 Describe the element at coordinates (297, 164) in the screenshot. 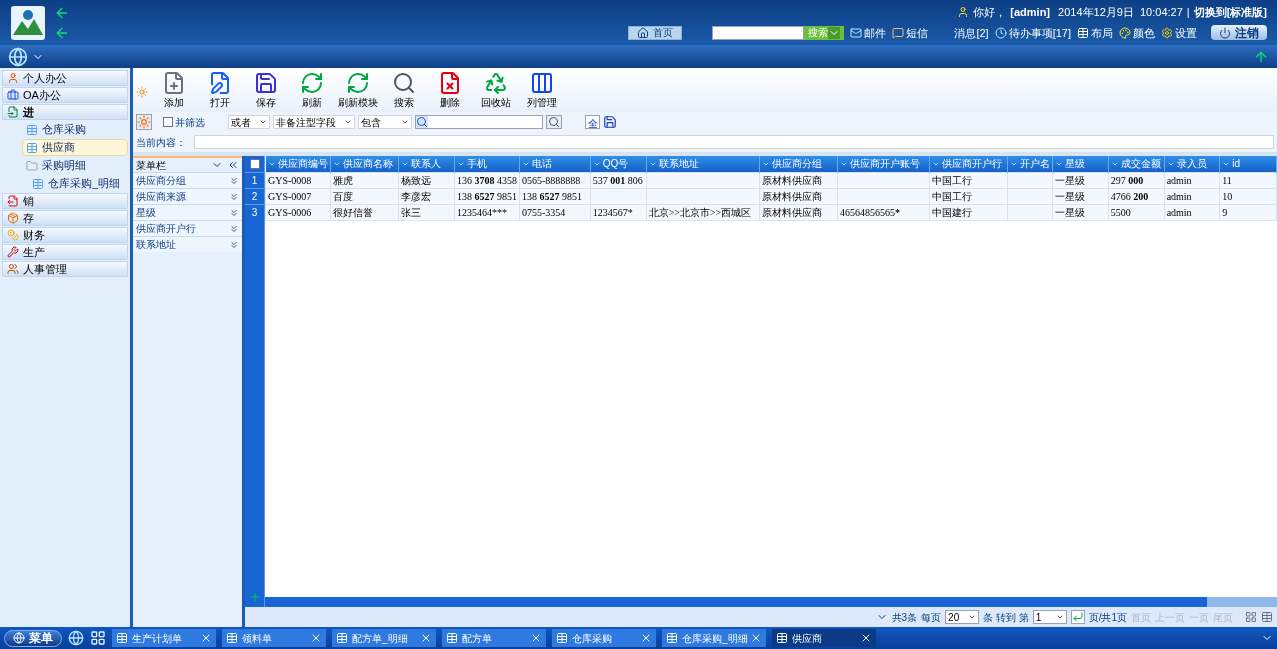

I see `column-header: 供应商编号` at that location.